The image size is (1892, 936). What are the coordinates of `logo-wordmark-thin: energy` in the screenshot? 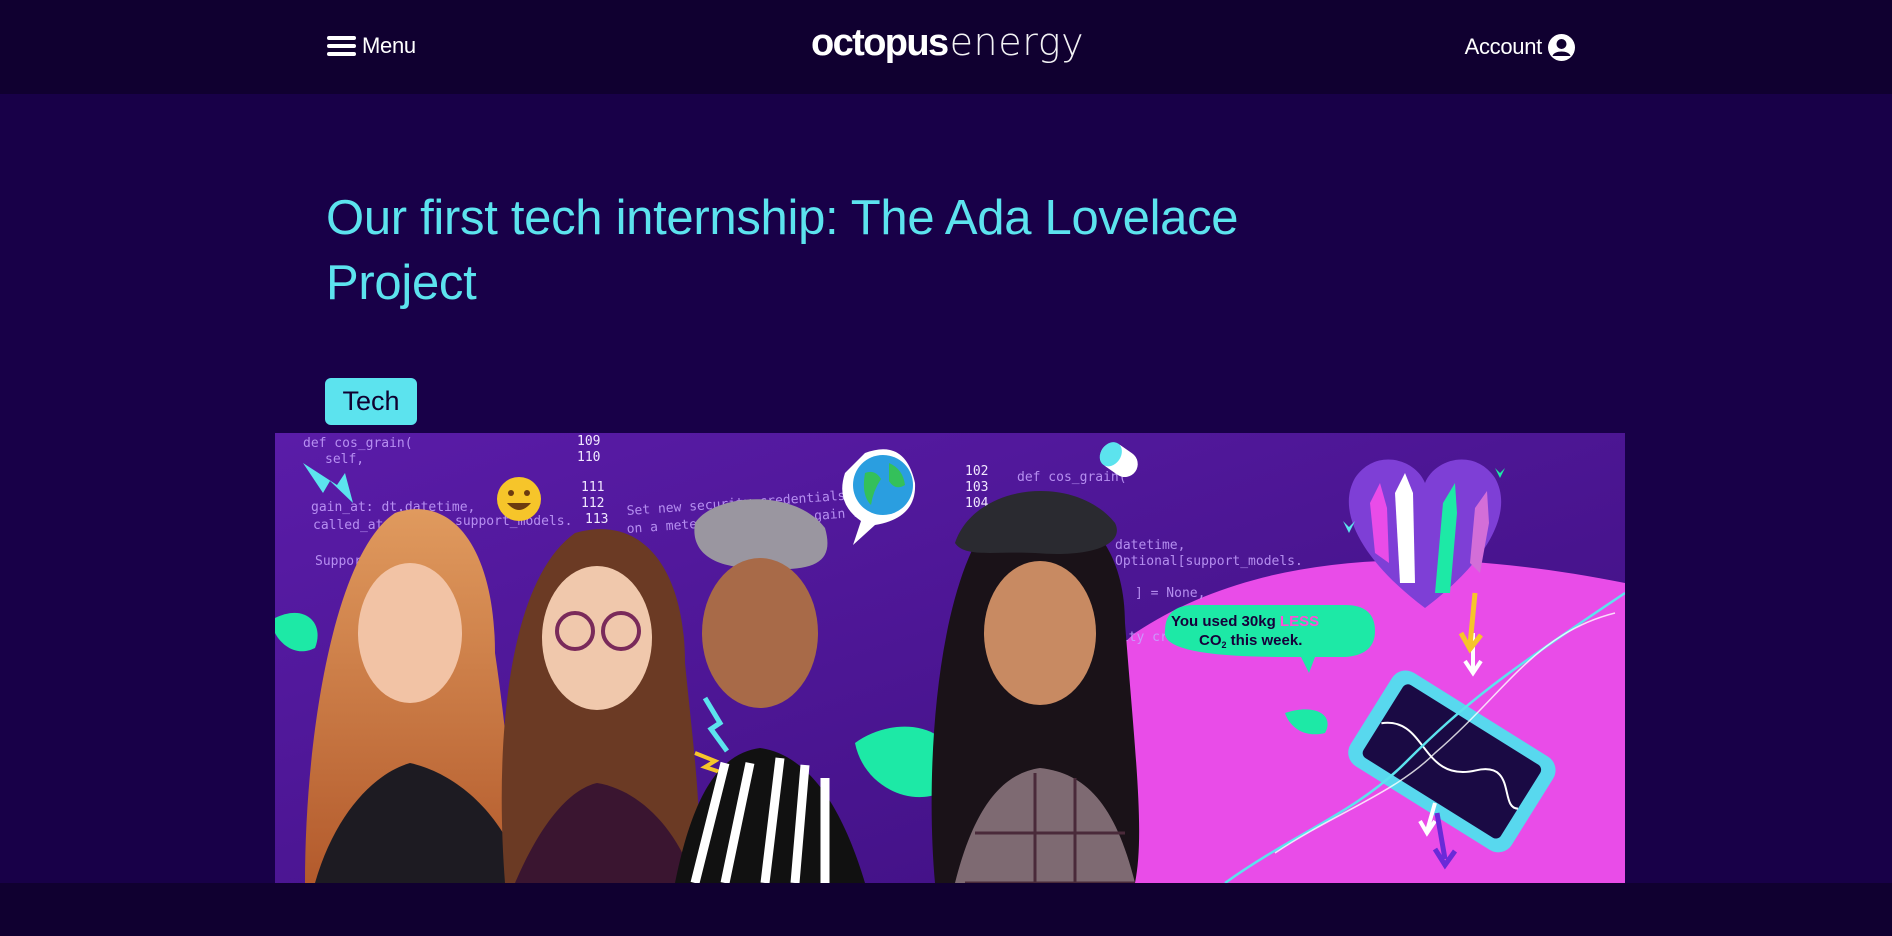 It's located at (1017, 42).